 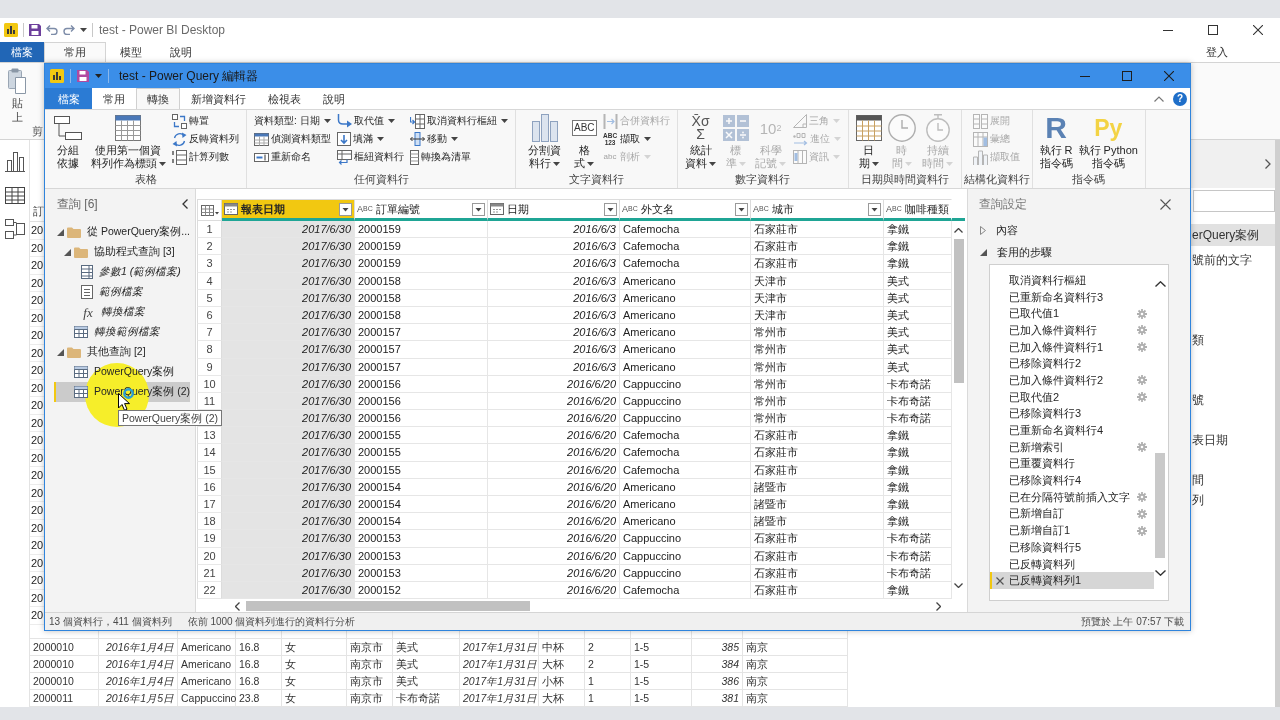 What do you see at coordinates (370, 121) in the screenshot?
I see `ribbon-button: 取代值` at bounding box center [370, 121].